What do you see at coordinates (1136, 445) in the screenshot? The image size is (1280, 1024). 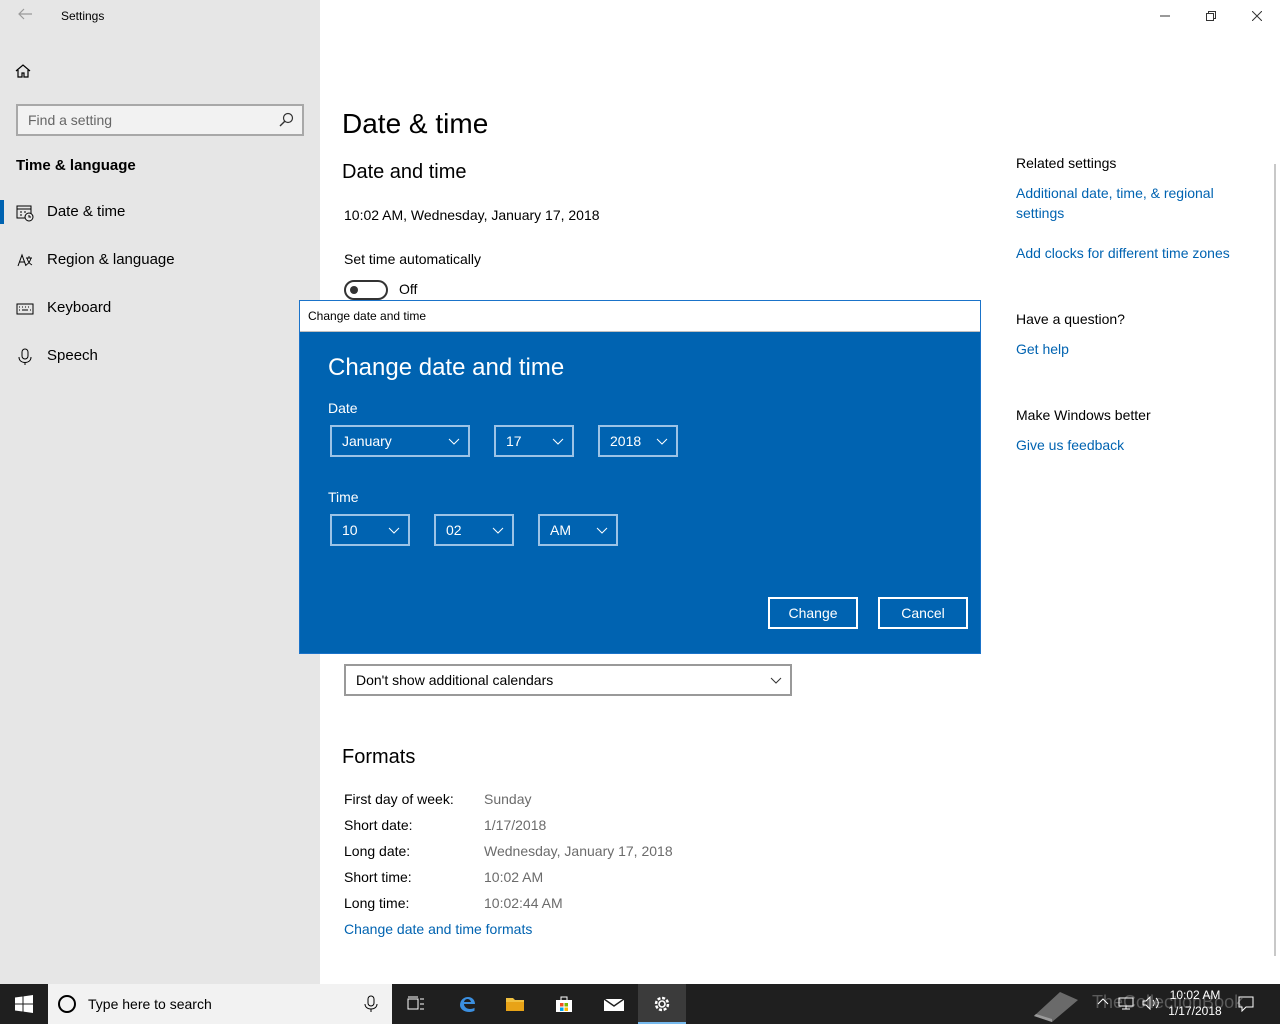 I see `give-feedback-link: Give us feedback` at bounding box center [1136, 445].